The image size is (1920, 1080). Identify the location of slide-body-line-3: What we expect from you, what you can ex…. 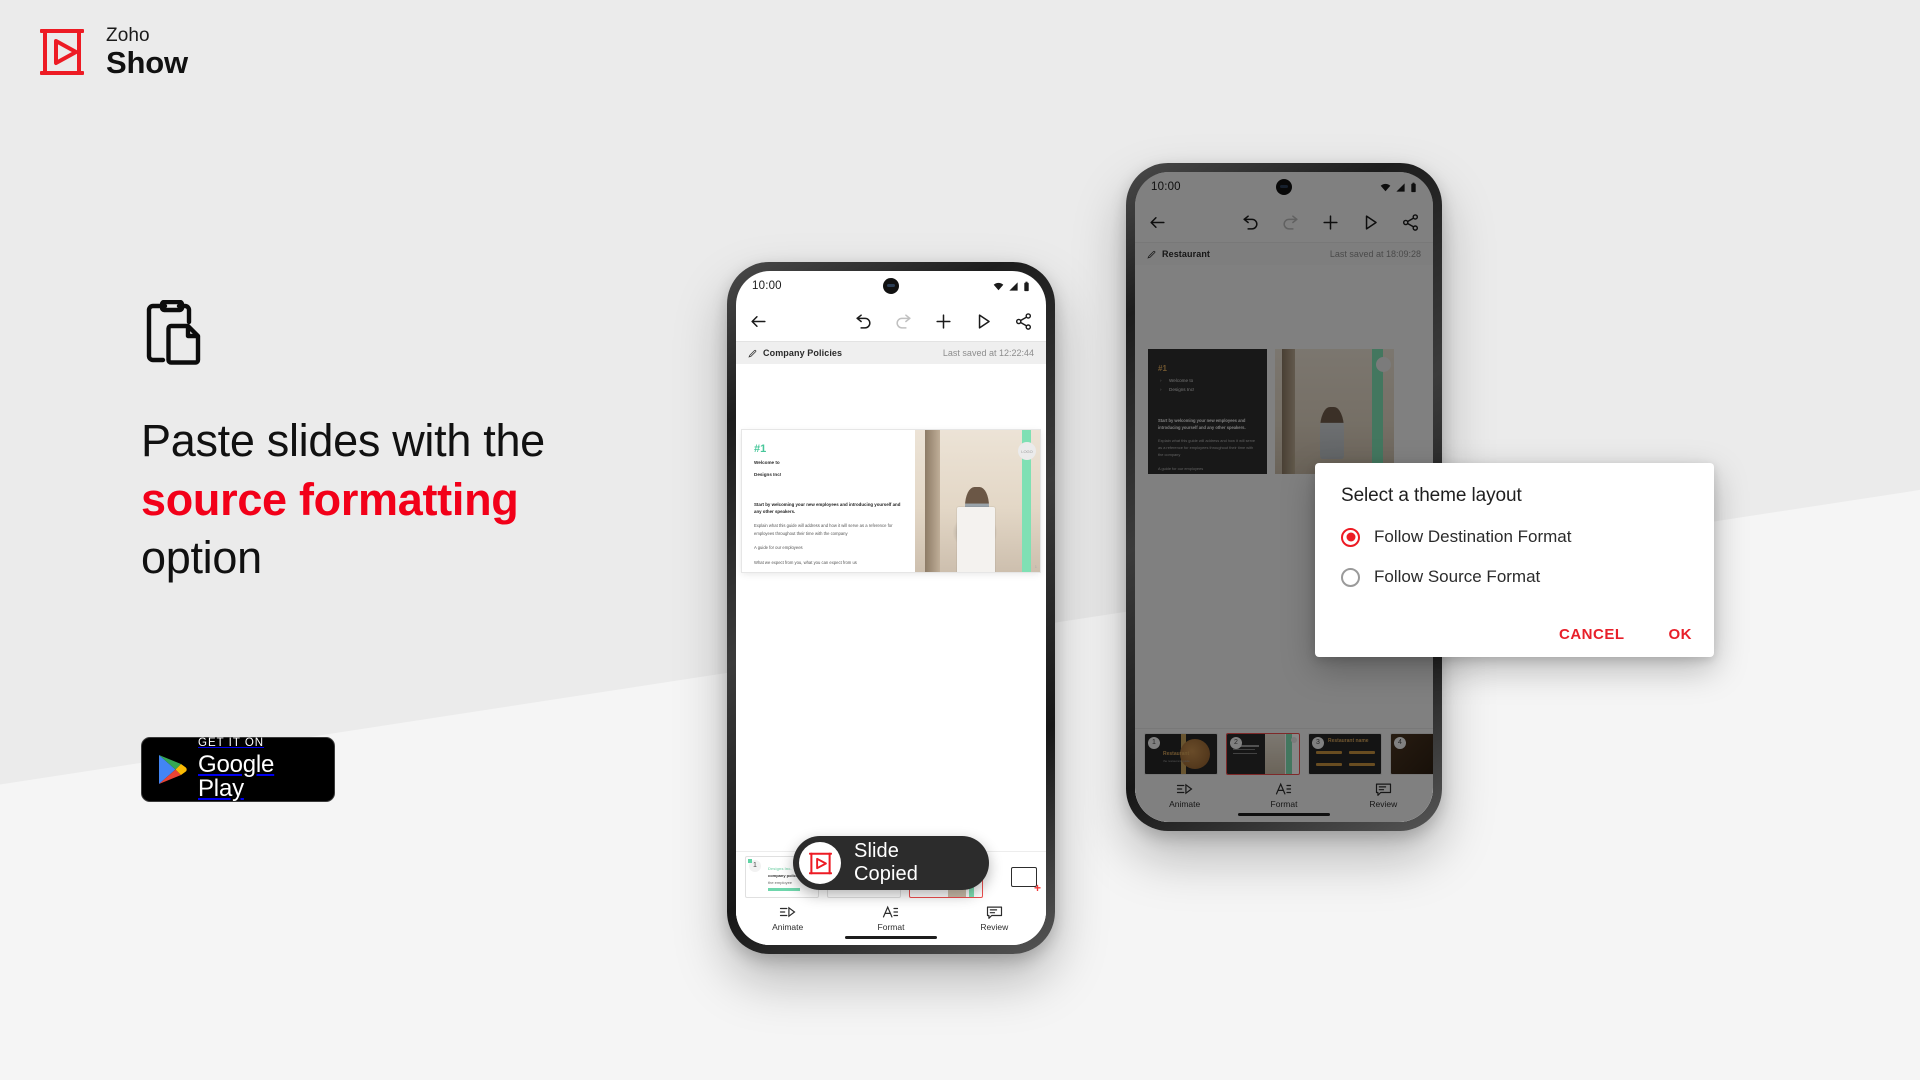
(805, 562).